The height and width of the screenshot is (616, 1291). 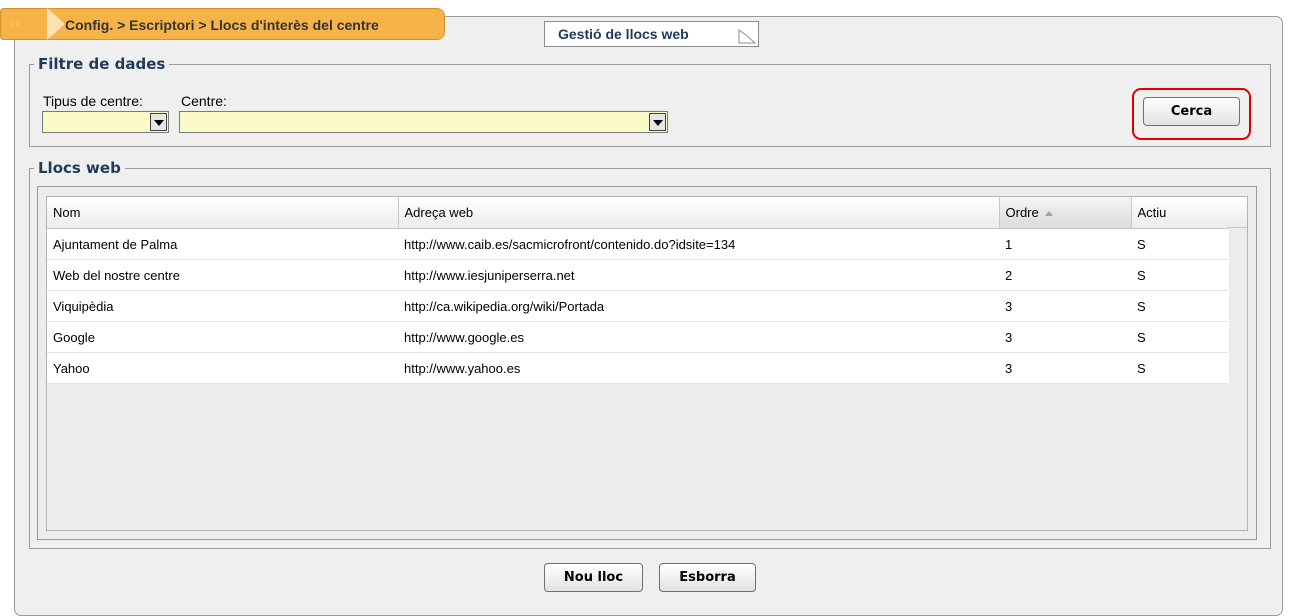 What do you see at coordinates (1048, 214) in the screenshot?
I see `sort-ascending-icon` at bounding box center [1048, 214].